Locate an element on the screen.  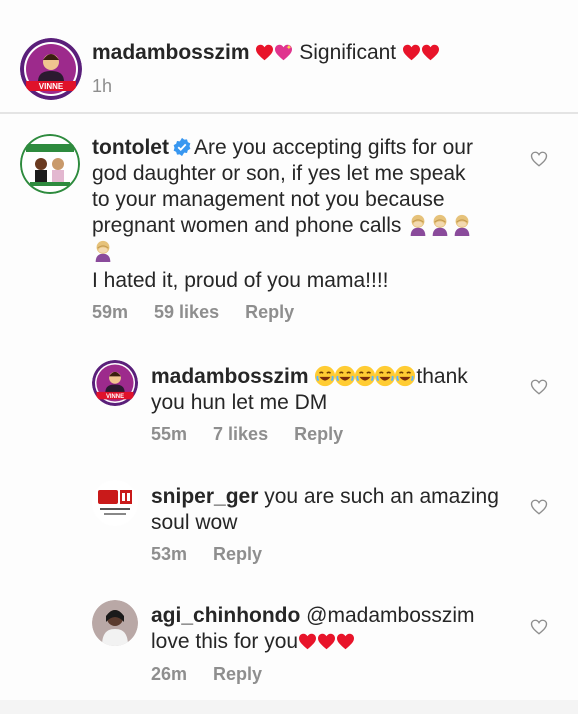
comment-body-line: Are you accepting gifts for our is located at coordinates (333, 147).